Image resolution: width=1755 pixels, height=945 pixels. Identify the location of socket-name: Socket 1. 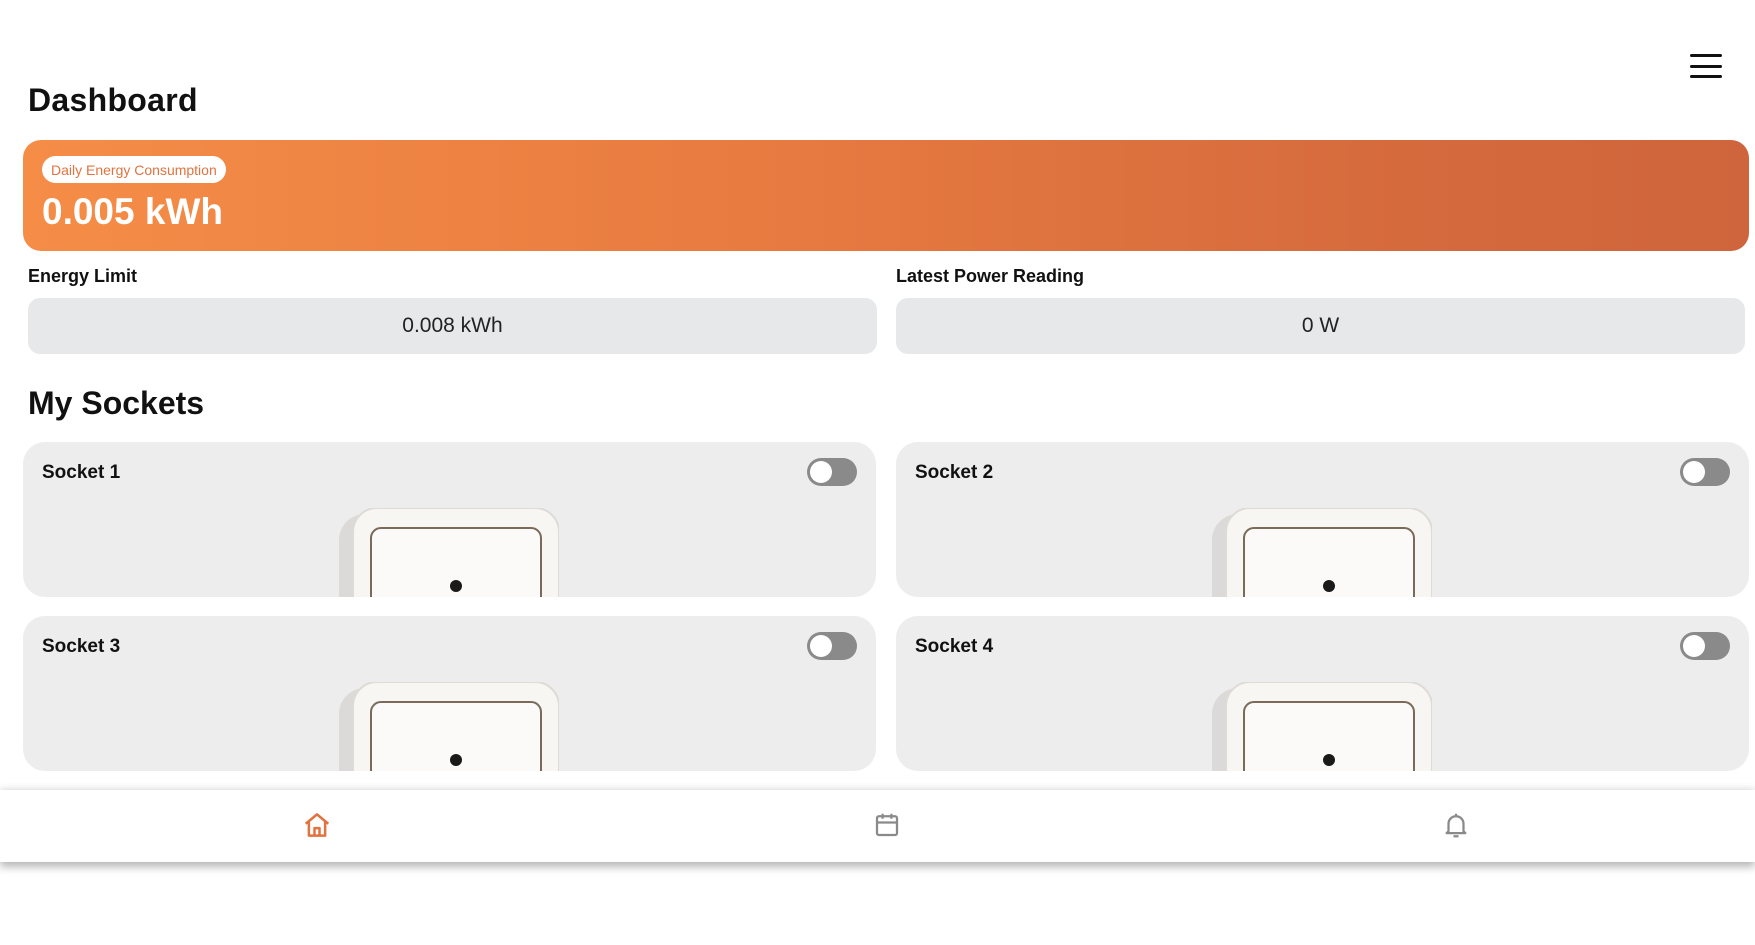
(81, 472).